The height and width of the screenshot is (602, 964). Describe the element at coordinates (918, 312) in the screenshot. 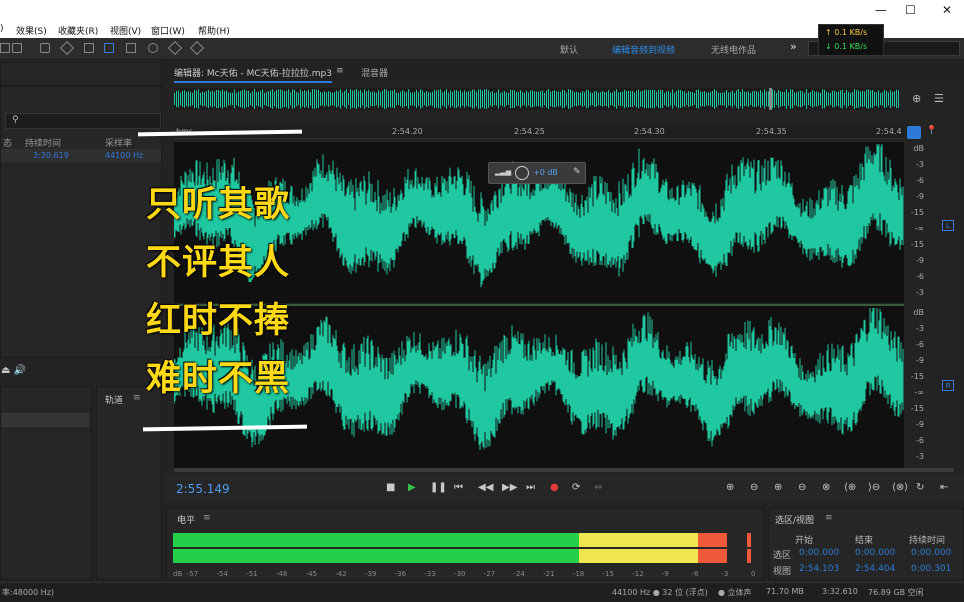

I see `db-tick-label: dB` at that location.